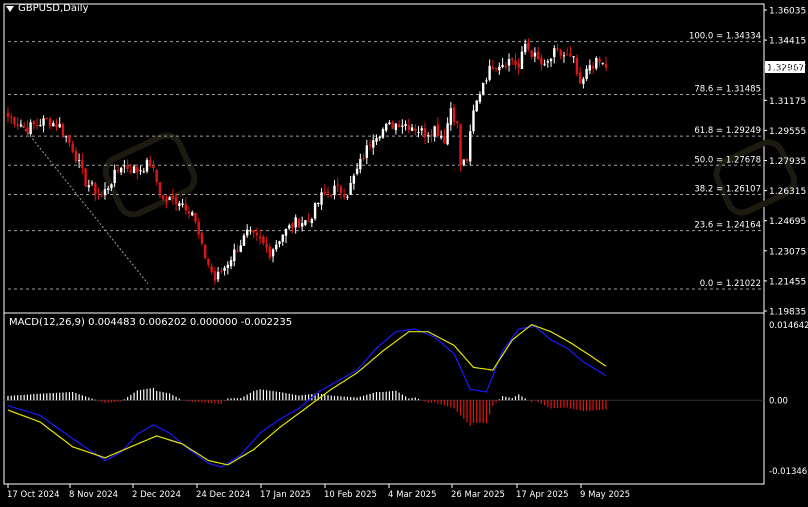 The width and height of the screenshot is (808, 507). I want to click on price-axis-label: 1.32967, so click(787, 69).